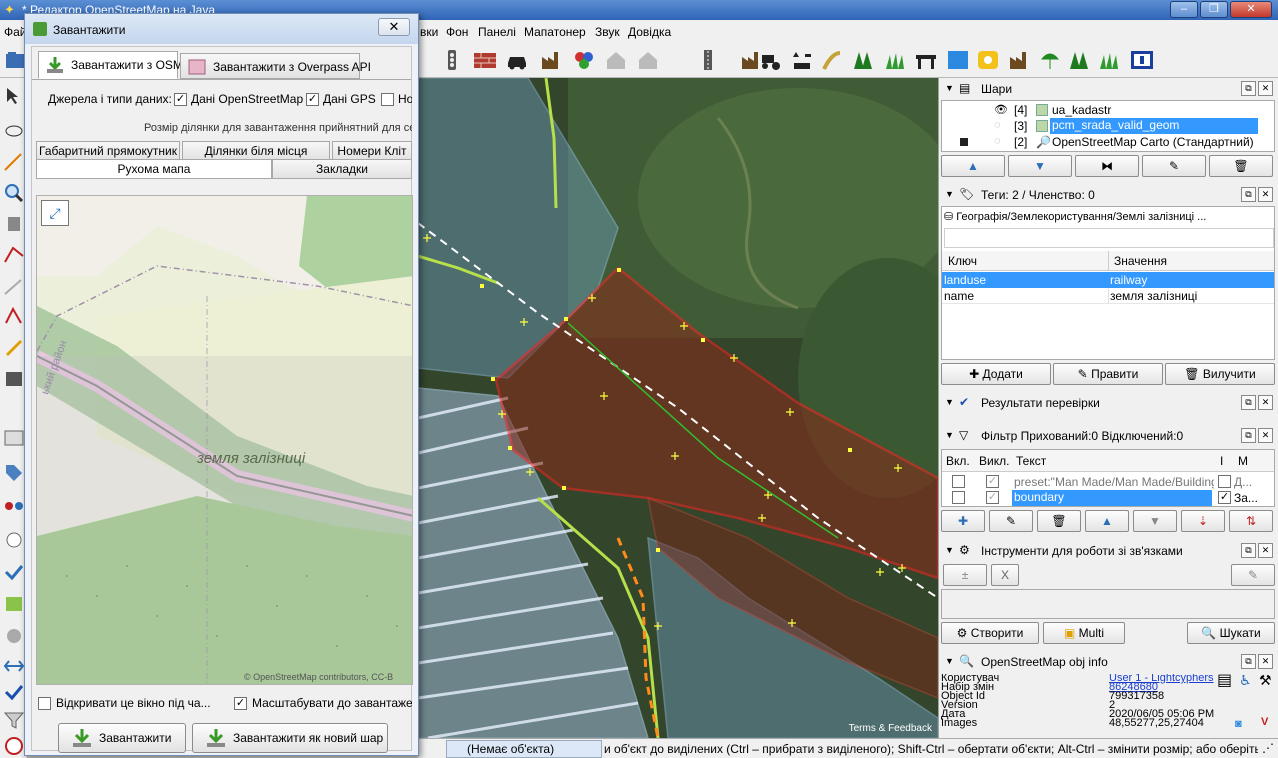 Image resolution: width=1278 pixels, height=758 pixels. Describe the element at coordinates (1251, 9) in the screenshot. I see `close-window-button: ✕` at that location.